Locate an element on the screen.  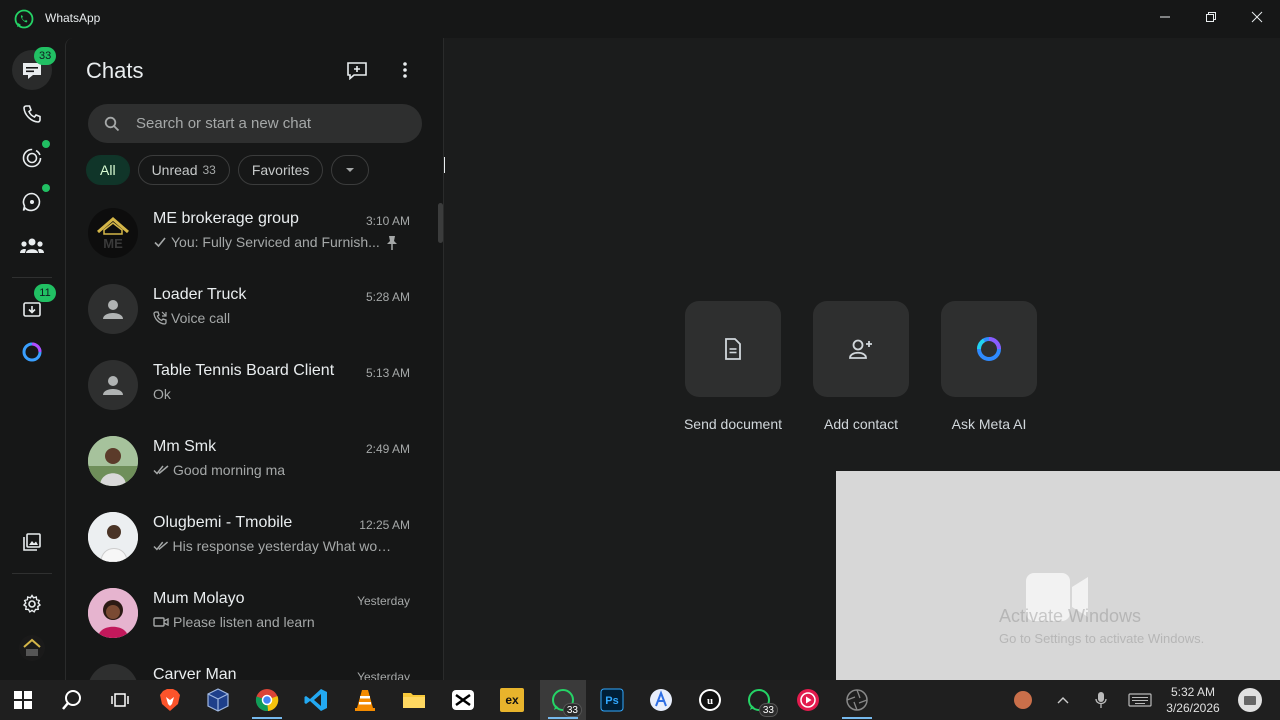
pin-icon is located at coordinates (392, 243).